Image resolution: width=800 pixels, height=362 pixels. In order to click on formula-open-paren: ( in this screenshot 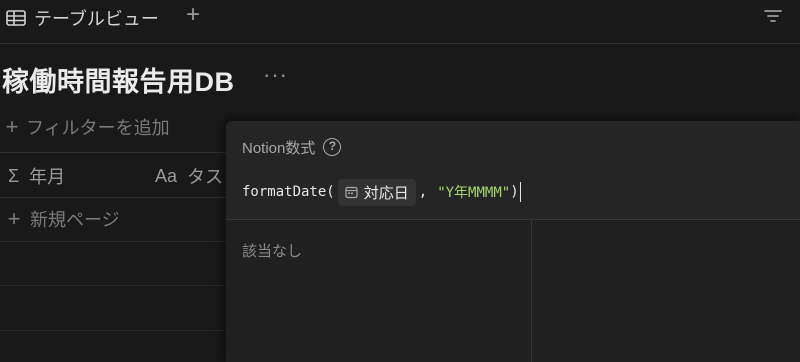, I will do `click(330, 192)`.